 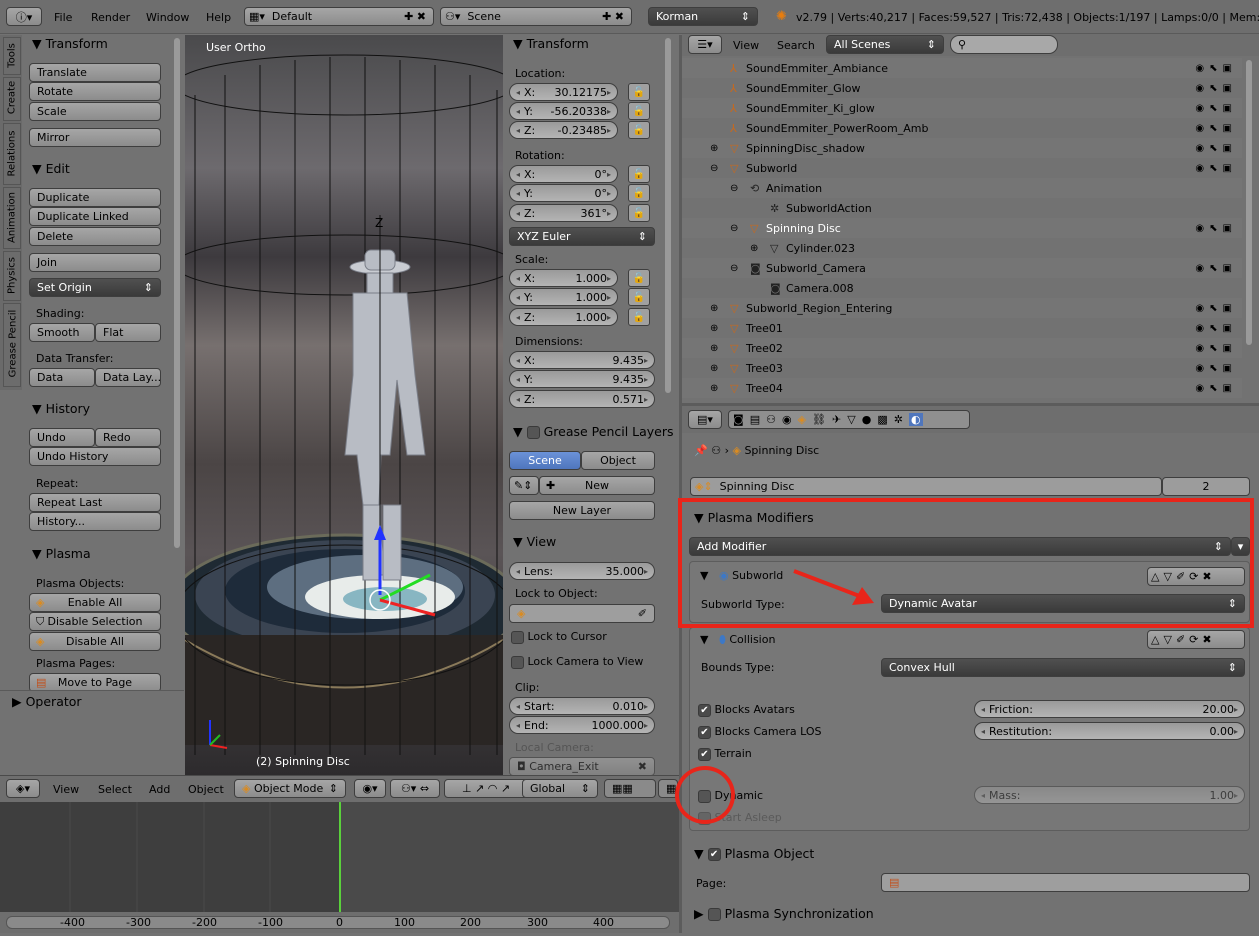 I want to click on pivot-button: ⚇▾ ⇔, so click(x=415, y=788).